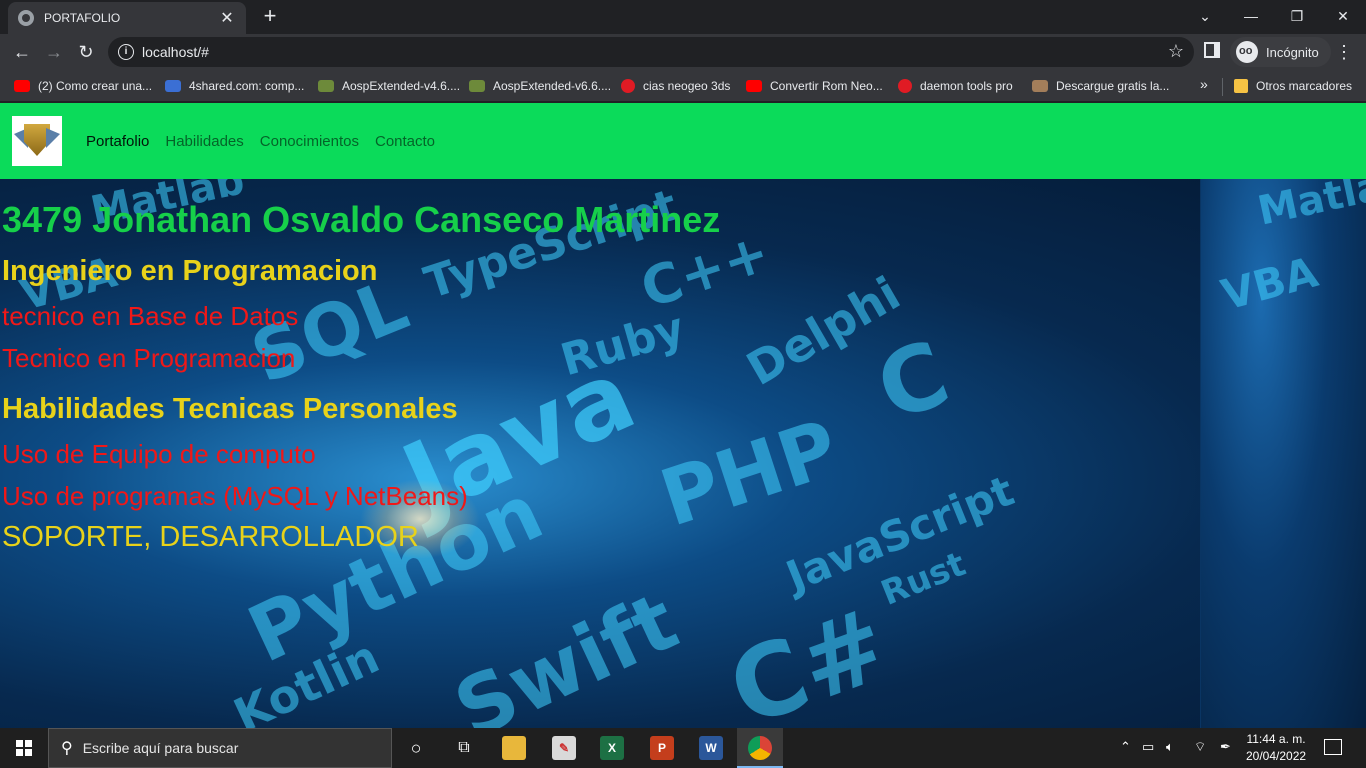 The image size is (1366, 768). What do you see at coordinates (1283, 453) in the screenshot?
I see `background-tile: Matlab VBA` at bounding box center [1283, 453].